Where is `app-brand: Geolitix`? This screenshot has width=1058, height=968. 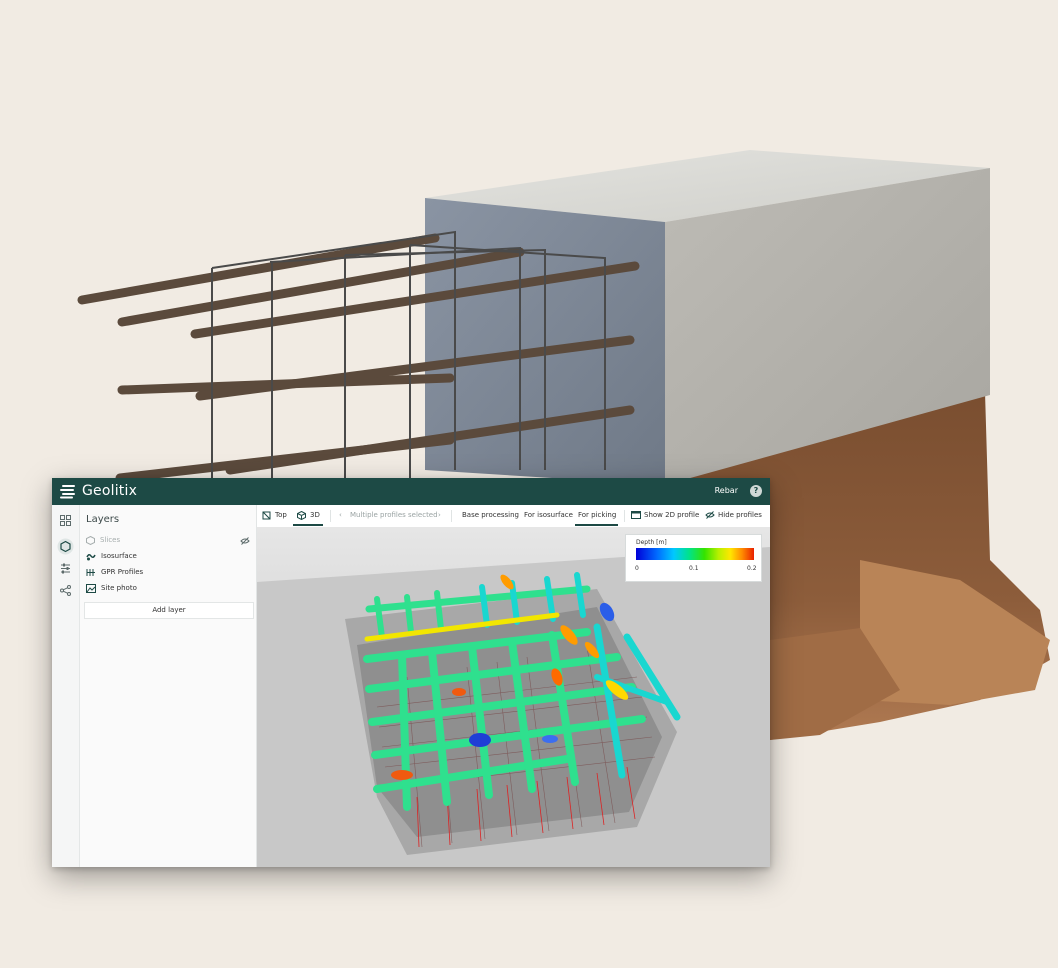
app-brand: Geolitix is located at coordinates (110, 491).